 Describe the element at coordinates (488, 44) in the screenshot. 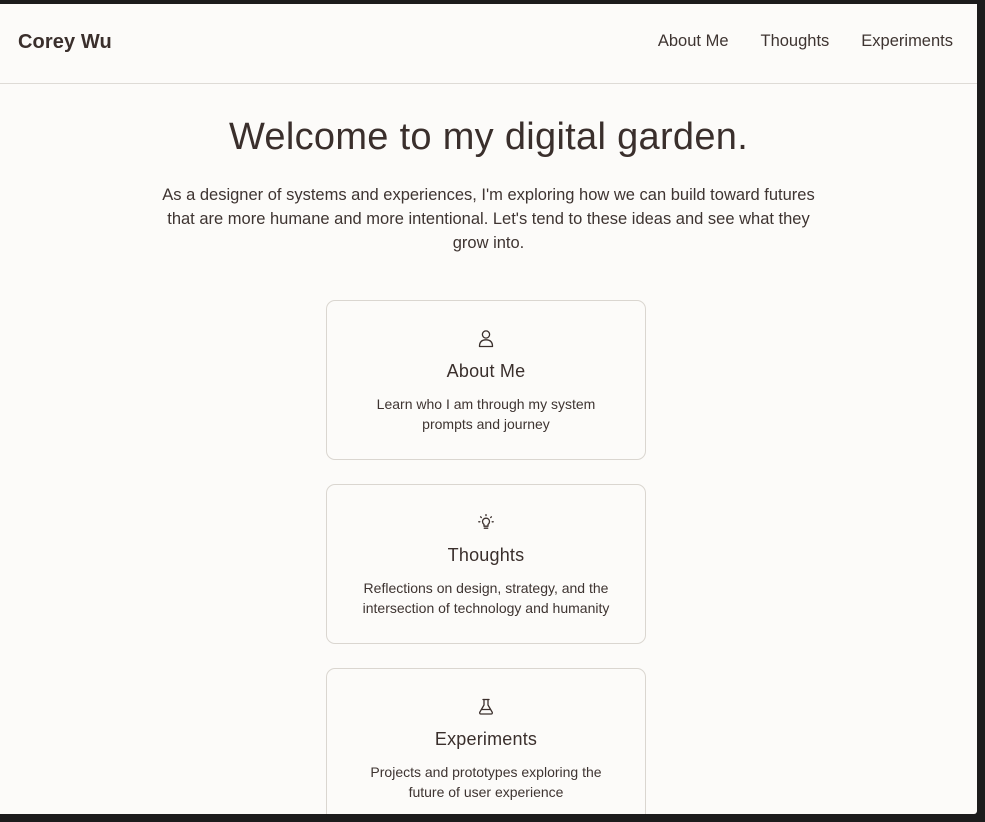

I see `site-header: Corey Wu About Me Thoughts Experiments` at that location.